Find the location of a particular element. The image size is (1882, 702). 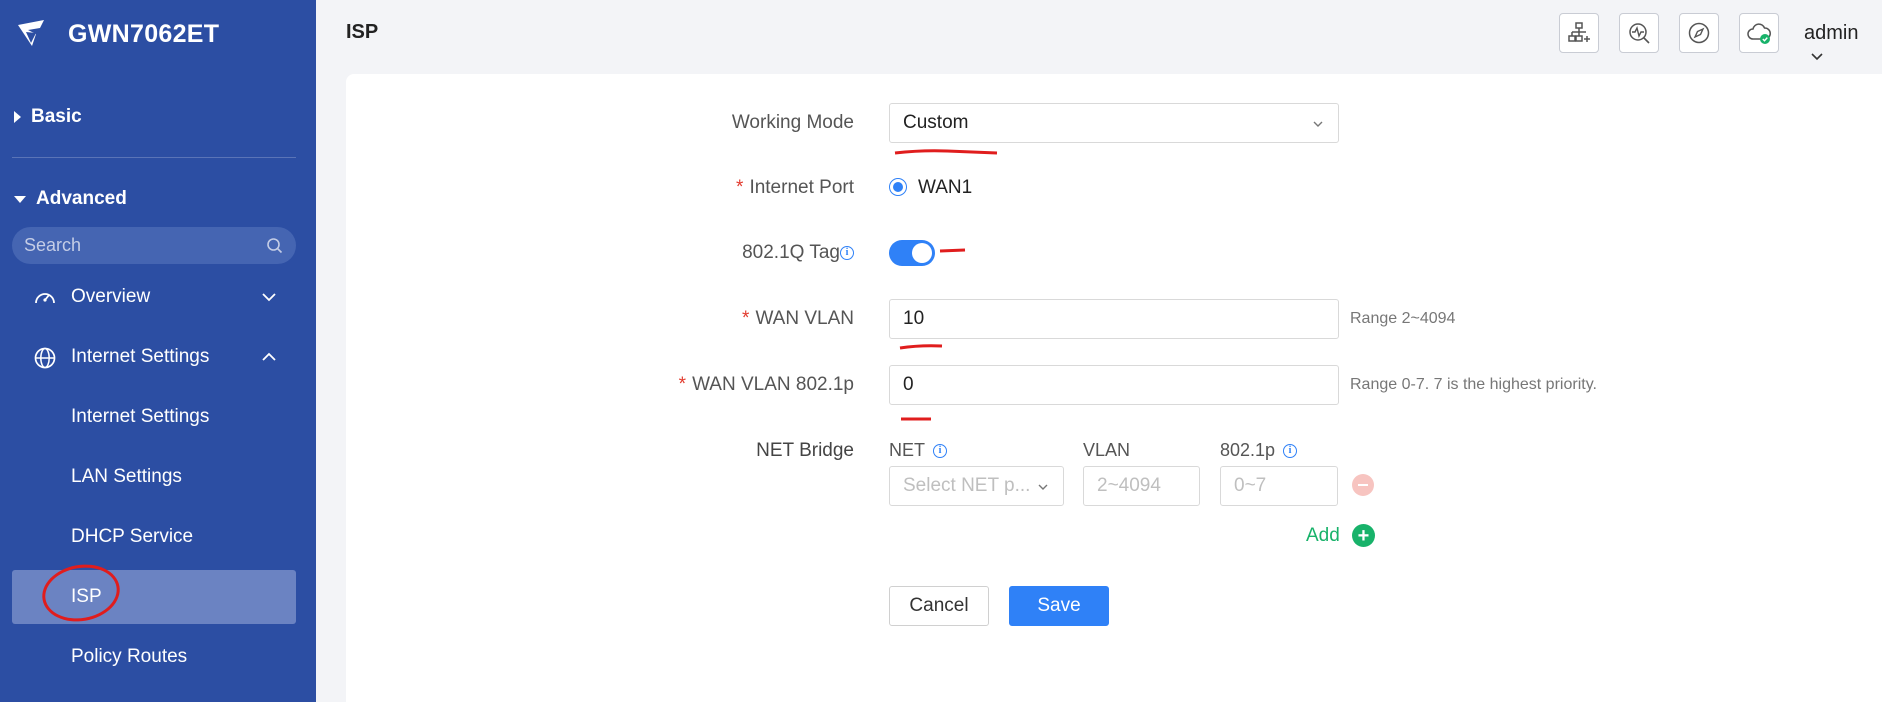

caret-down-icon is located at coordinates (20, 199).